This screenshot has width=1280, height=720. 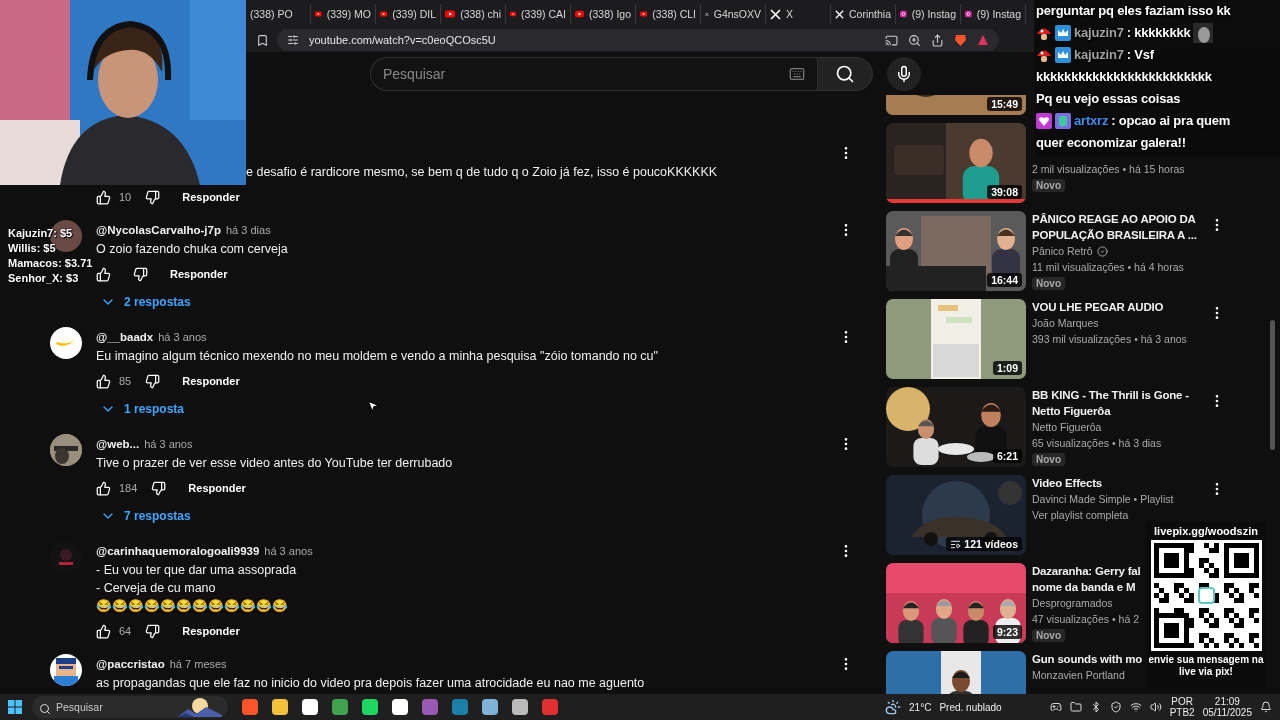 I want to click on volume-icon, so click(x=1155, y=707).